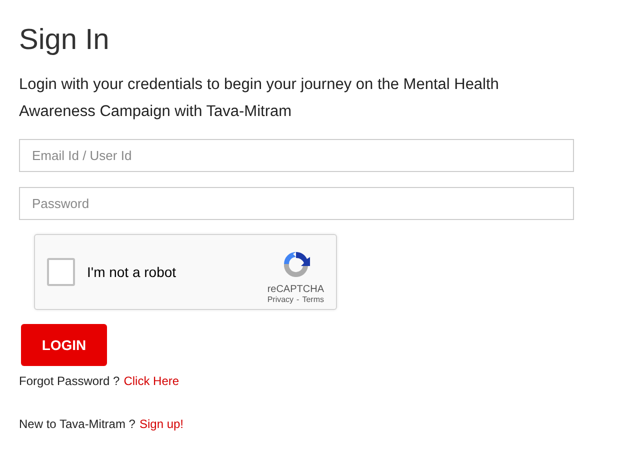 This screenshot has height=472, width=641. Describe the element at coordinates (161, 424) in the screenshot. I see `sign-up-link: Sign up!` at that location.